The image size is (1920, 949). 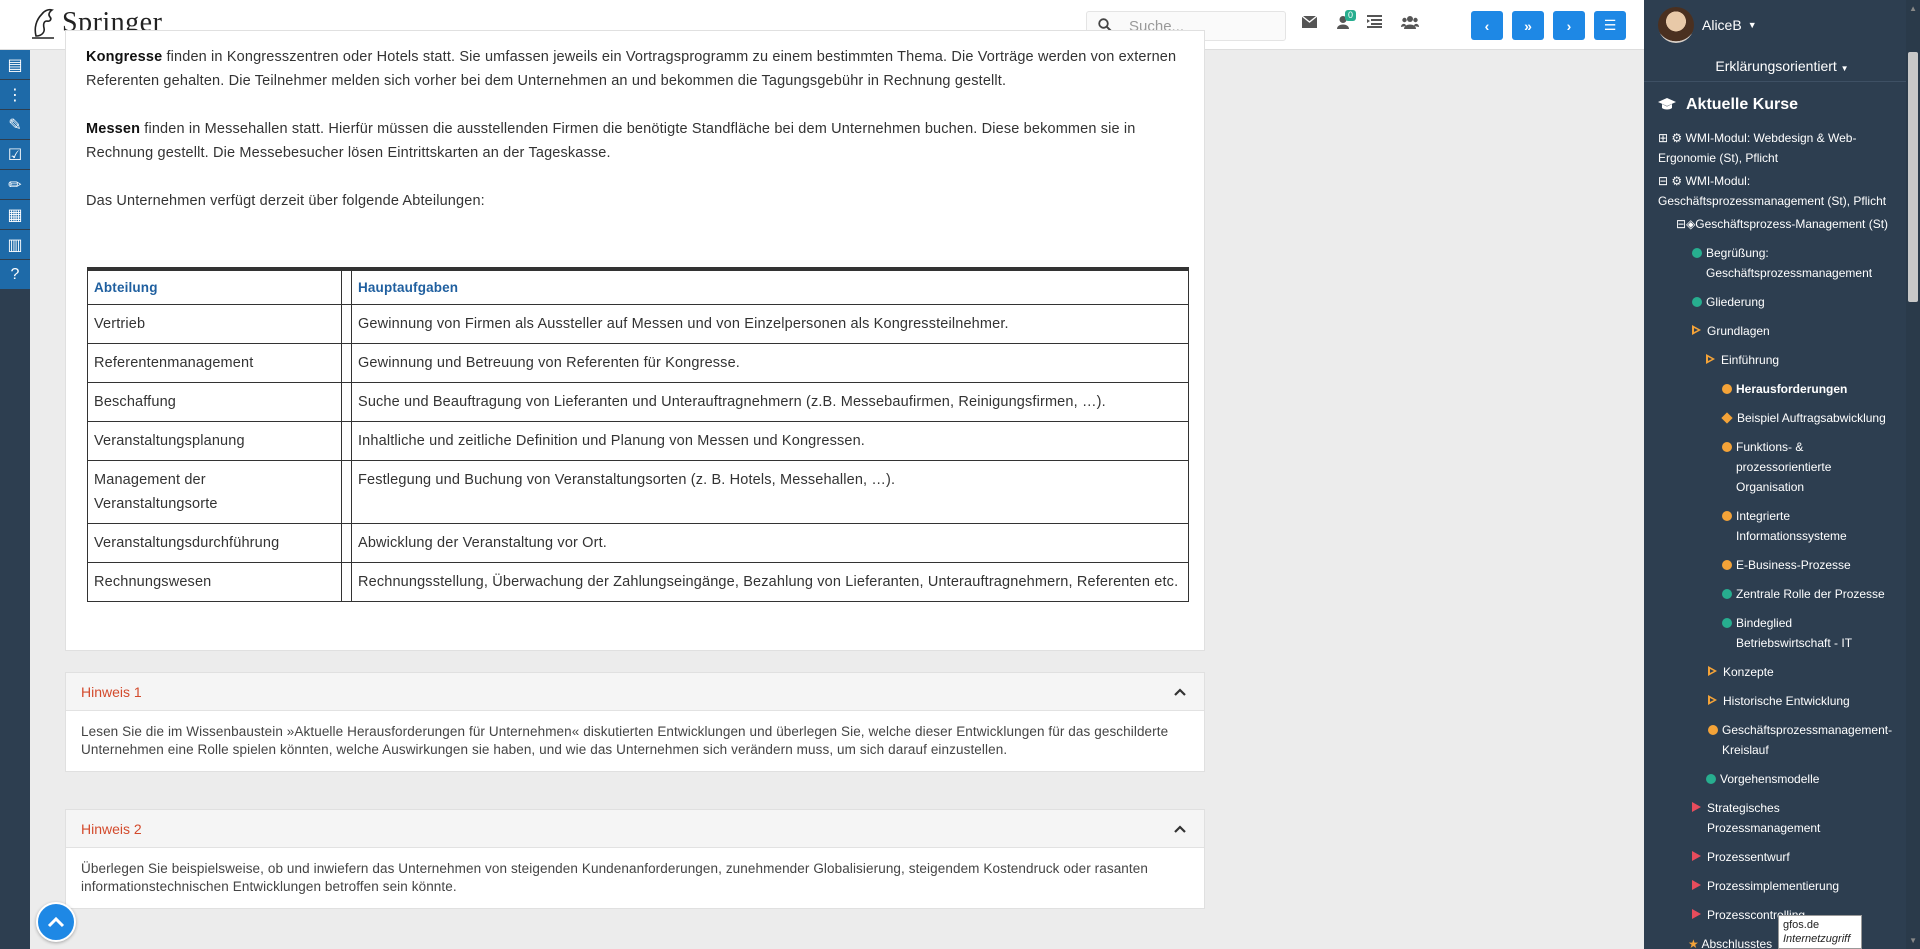 I want to click on expand-icon: ⊞, so click(x=1663, y=138).